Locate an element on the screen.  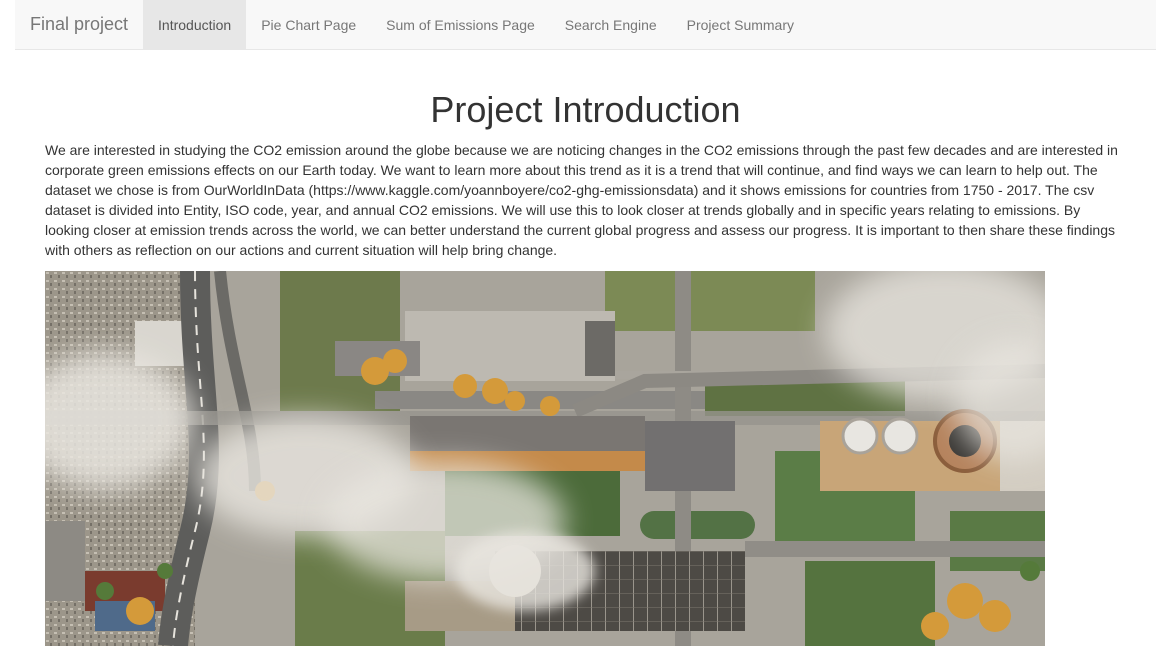
page-title: Project Introduction is located at coordinates (585, 109).